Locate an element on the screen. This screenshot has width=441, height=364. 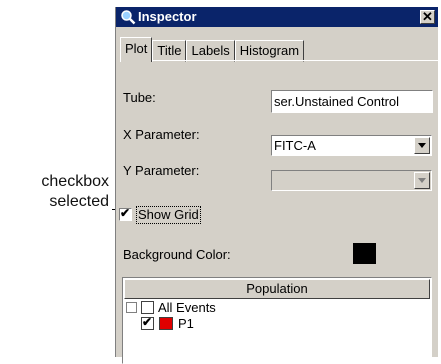
tab-panel-edge is located at coordinates (279, 60).